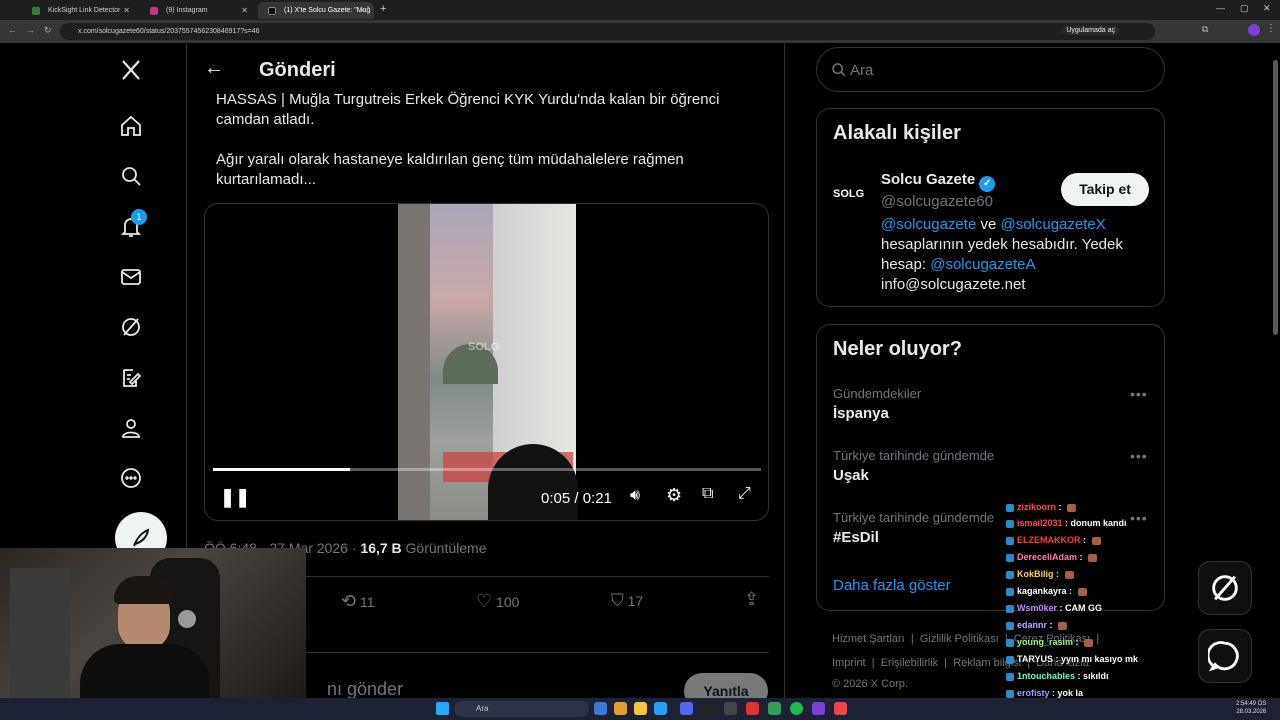  Describe the element at coordinates (1036, 507) in the screenshot. I see `chat-username: zizikoorn` at that location.